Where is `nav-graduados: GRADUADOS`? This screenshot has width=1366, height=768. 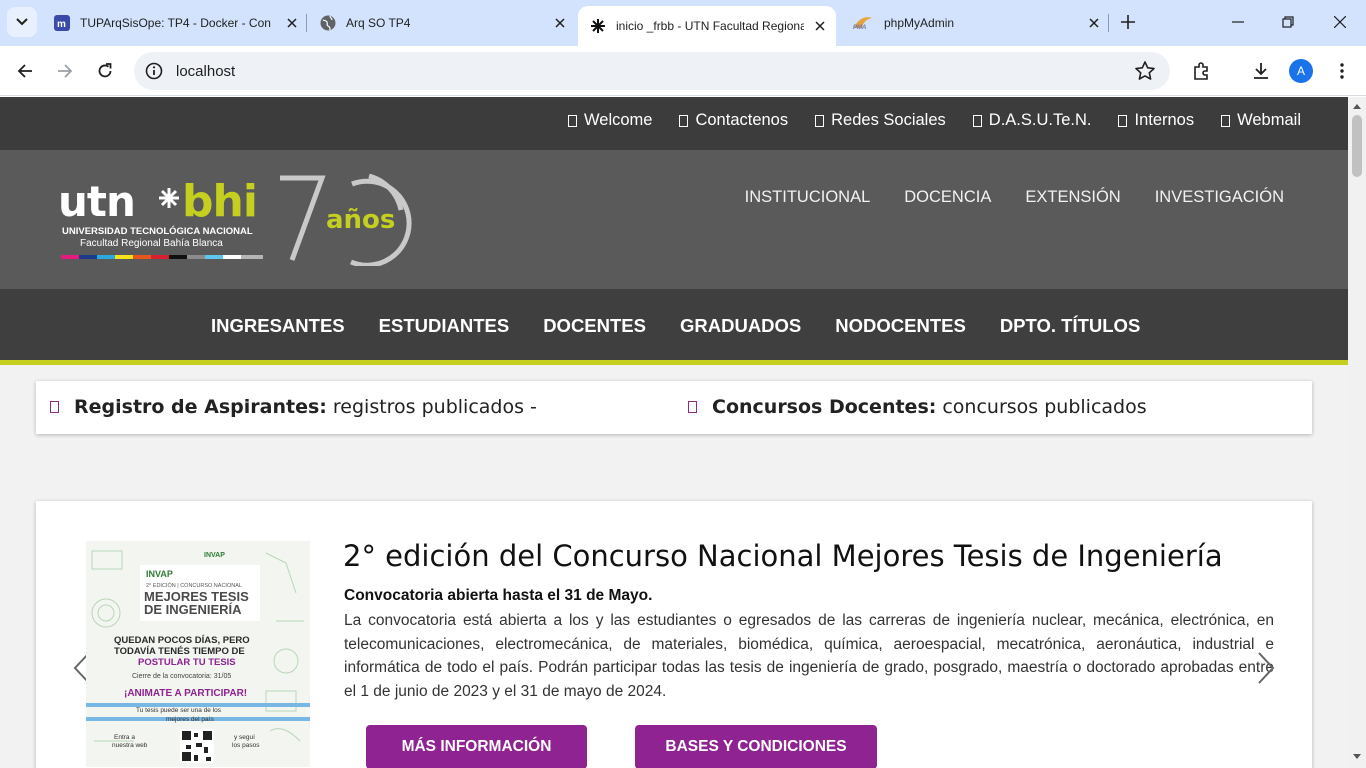 nav-graduados: GRADUADOS is located at coordinates (740, 326).